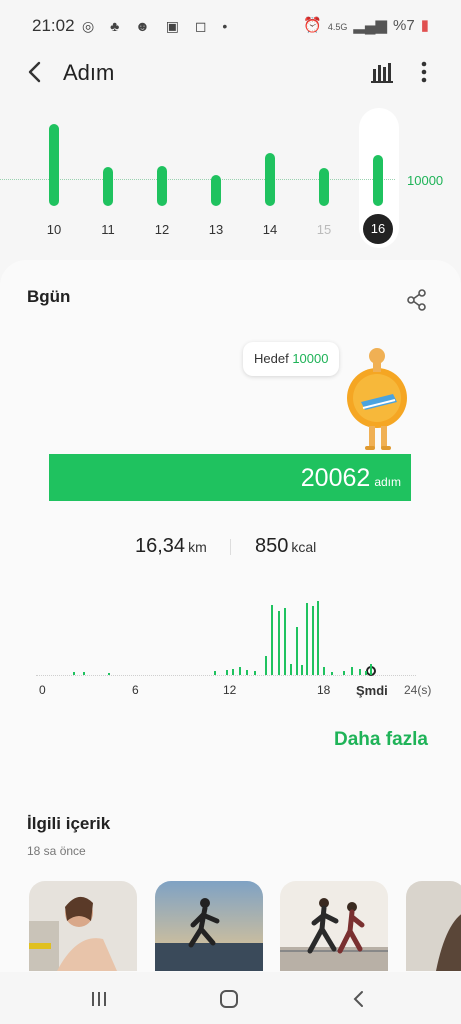 This screenshot has height=1024, width=461. Describe the element at coordinates (99, 999) in the screenshot. I see `recent-apps-icon` at that location.